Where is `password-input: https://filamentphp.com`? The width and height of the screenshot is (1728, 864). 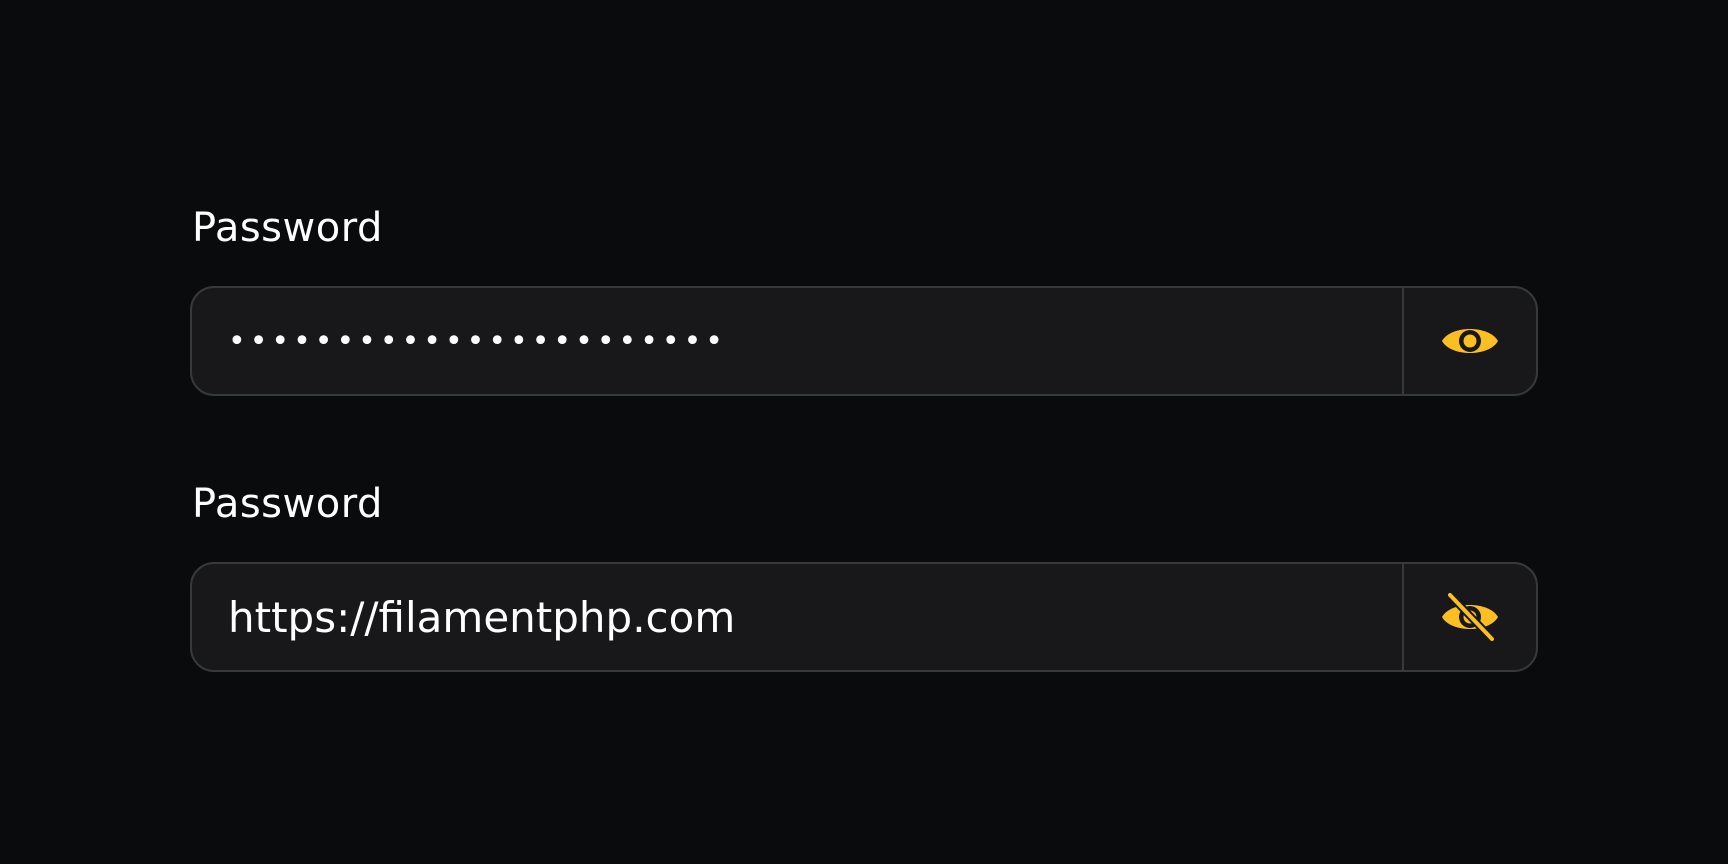
password-input: https://filamentphp.com is located at coordinates (797, 617).